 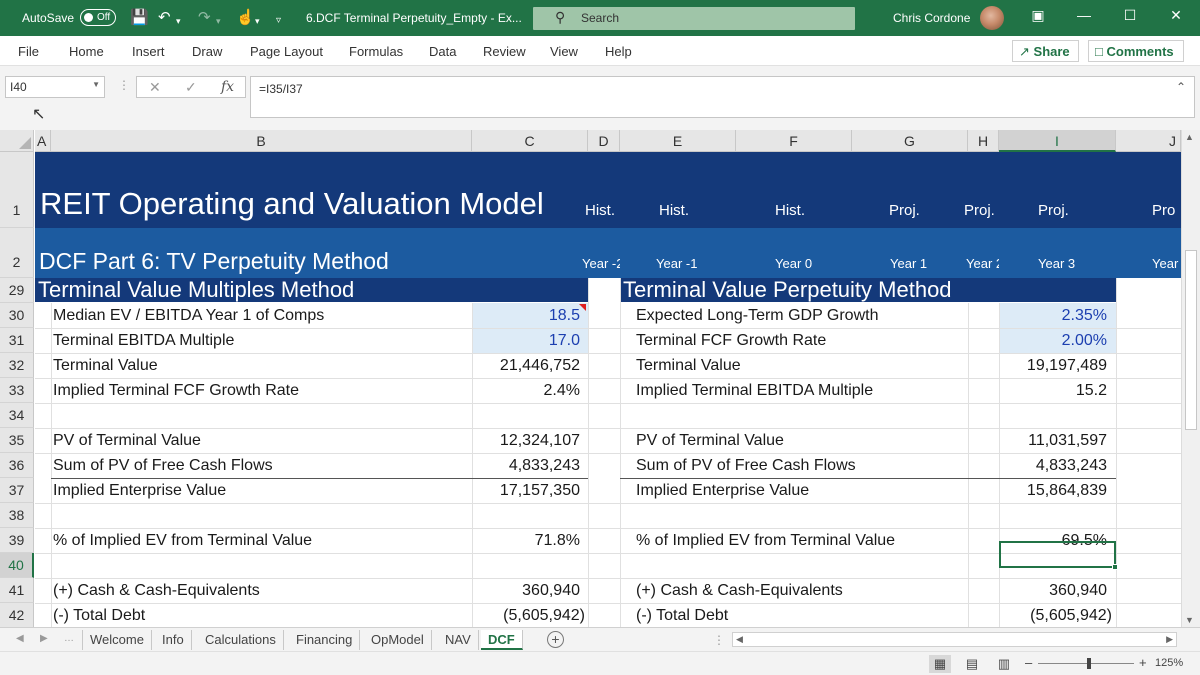 I want to click on user-name: Chris Cordone, so click(x=931, y=18).